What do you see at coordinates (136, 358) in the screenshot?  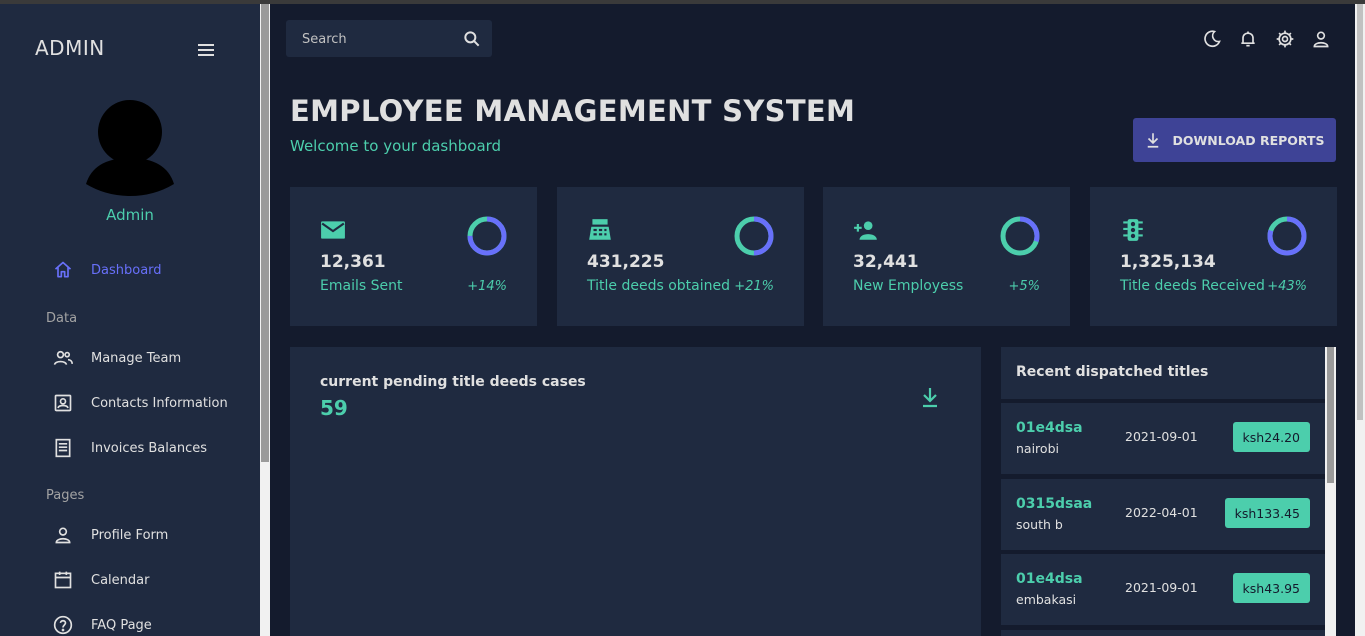 I see `sidebar-item-label: Manage Team` at bounding box center [136, 358].